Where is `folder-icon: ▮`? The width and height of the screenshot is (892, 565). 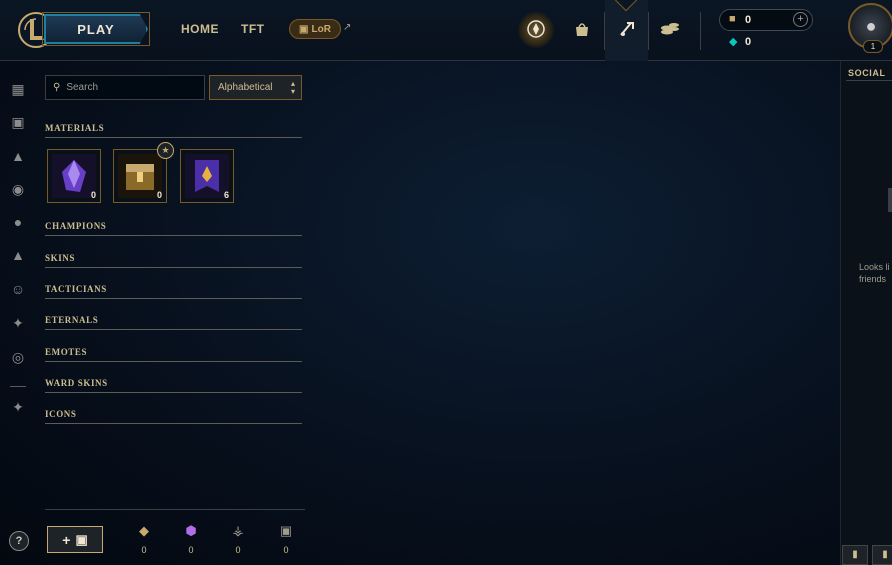
folder-icon: ▮ is located at coordinates (882, 555).